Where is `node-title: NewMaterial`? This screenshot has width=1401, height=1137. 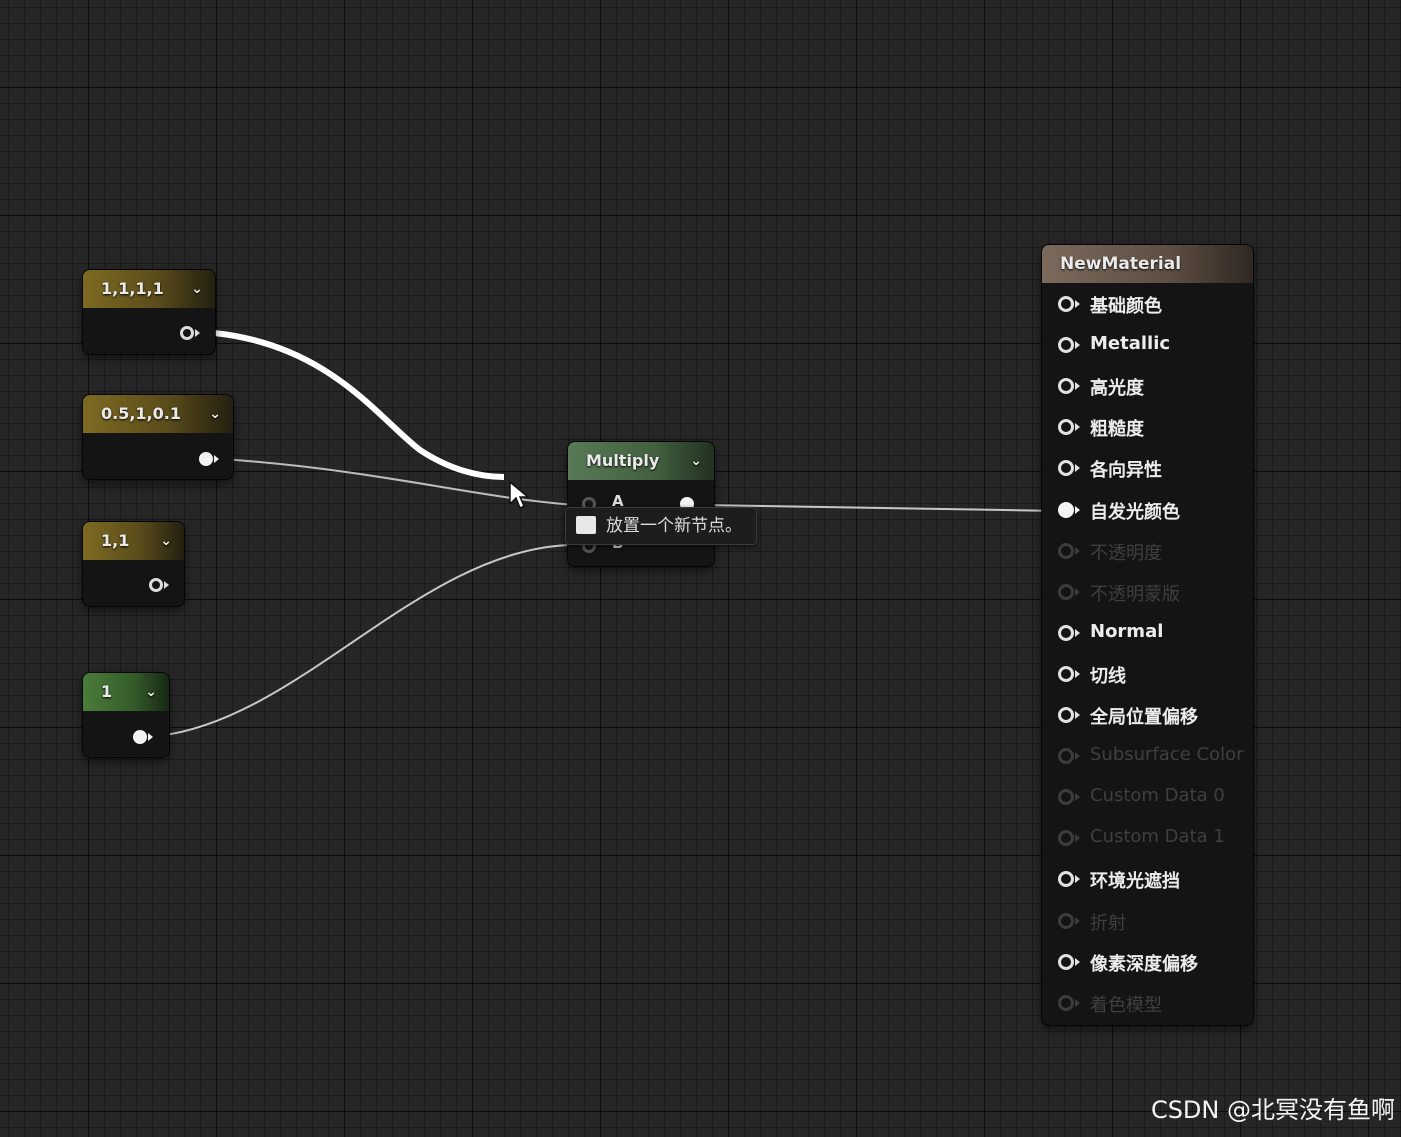
node-title: NewMaterial is located at coordinates (1121, 264).